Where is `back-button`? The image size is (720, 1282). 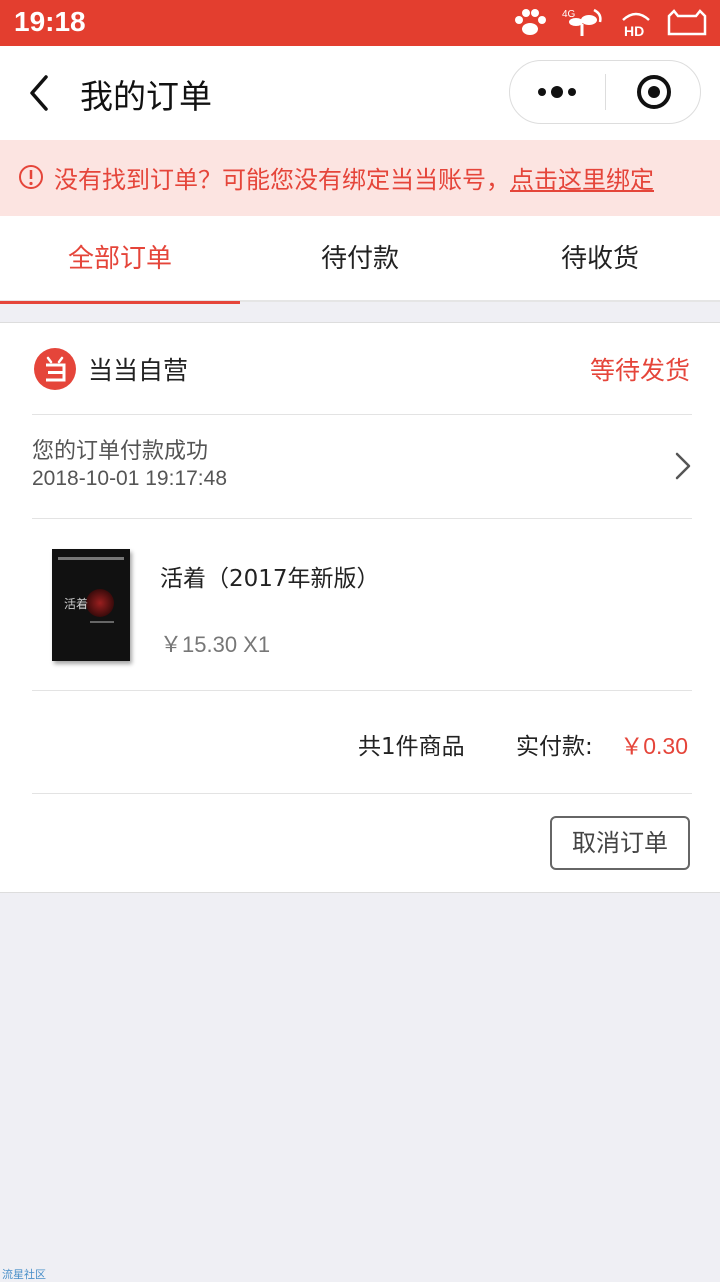 back-button is located at coordinates (42, 93).